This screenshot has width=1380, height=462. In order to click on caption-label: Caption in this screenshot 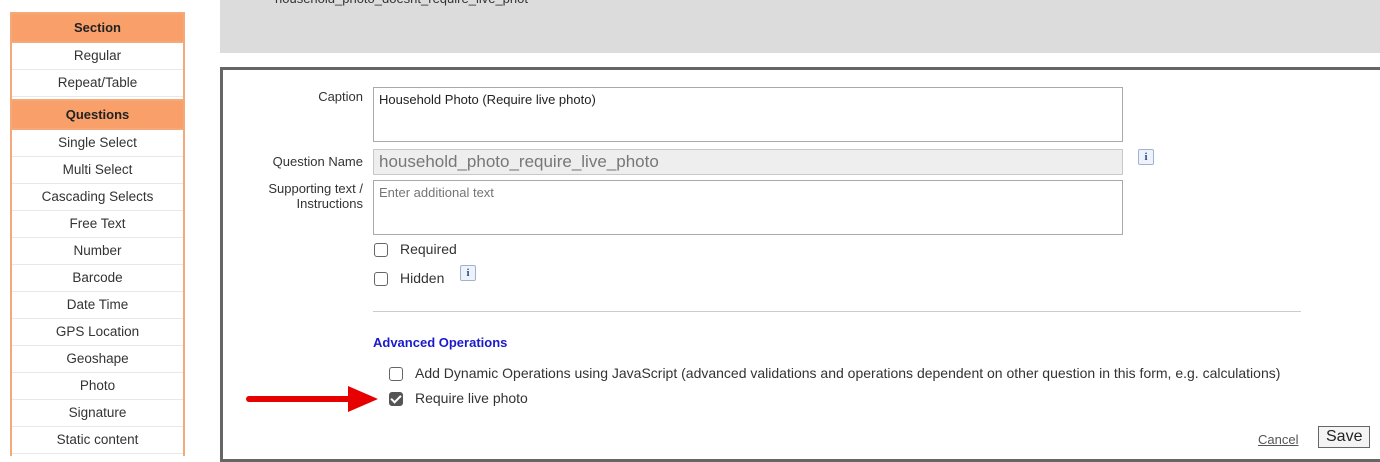, I will do `click(340, 96)`.